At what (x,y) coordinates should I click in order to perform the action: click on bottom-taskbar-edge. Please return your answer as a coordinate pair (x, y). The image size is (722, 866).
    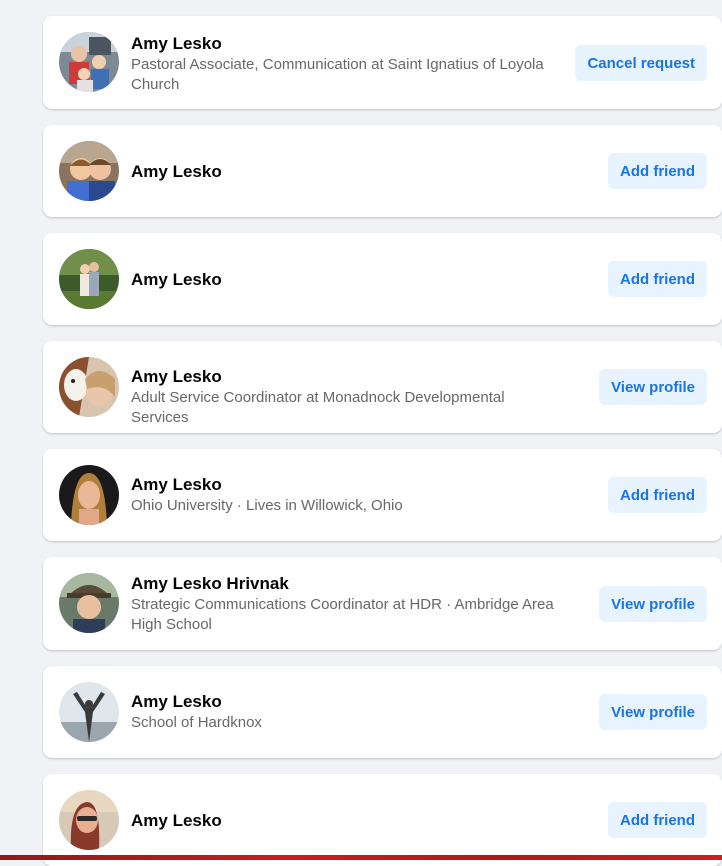
    Looking at the image, I should click on (361, 857).